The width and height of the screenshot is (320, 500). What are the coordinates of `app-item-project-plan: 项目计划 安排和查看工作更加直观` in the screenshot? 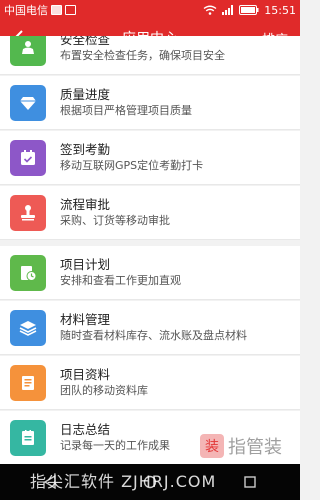 It's located at (150, 273).